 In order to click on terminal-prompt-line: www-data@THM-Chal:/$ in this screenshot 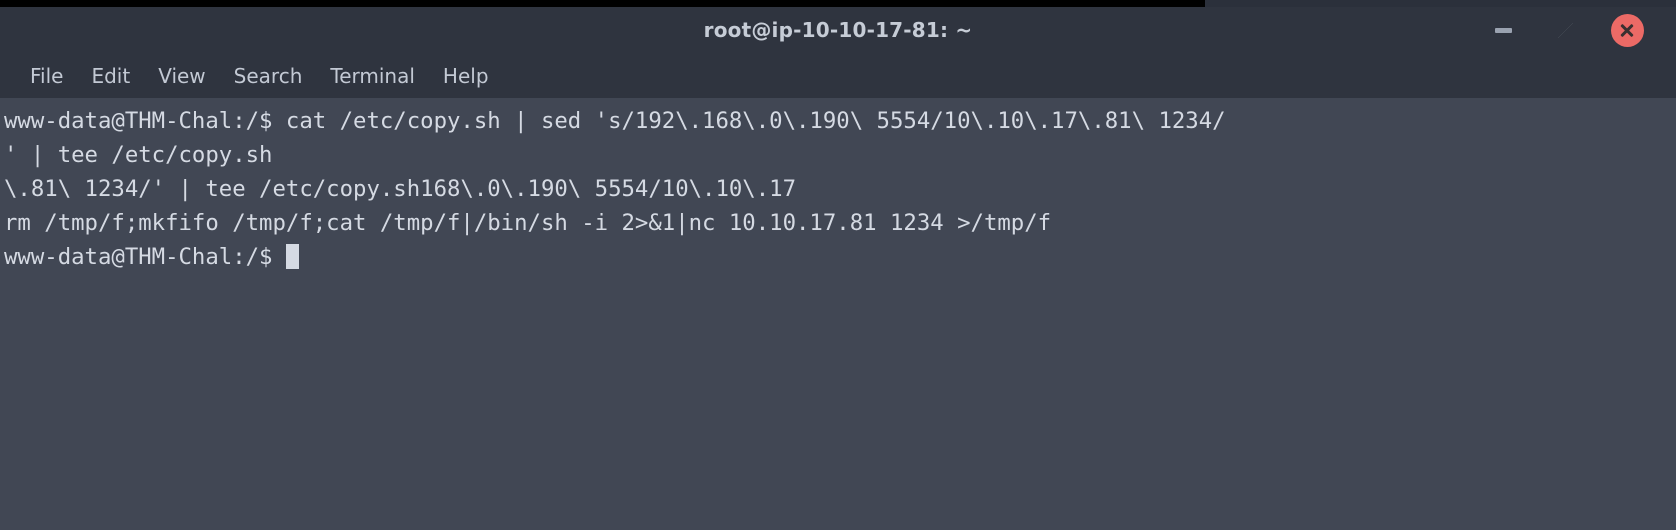, I will do `click(840, 257)`.